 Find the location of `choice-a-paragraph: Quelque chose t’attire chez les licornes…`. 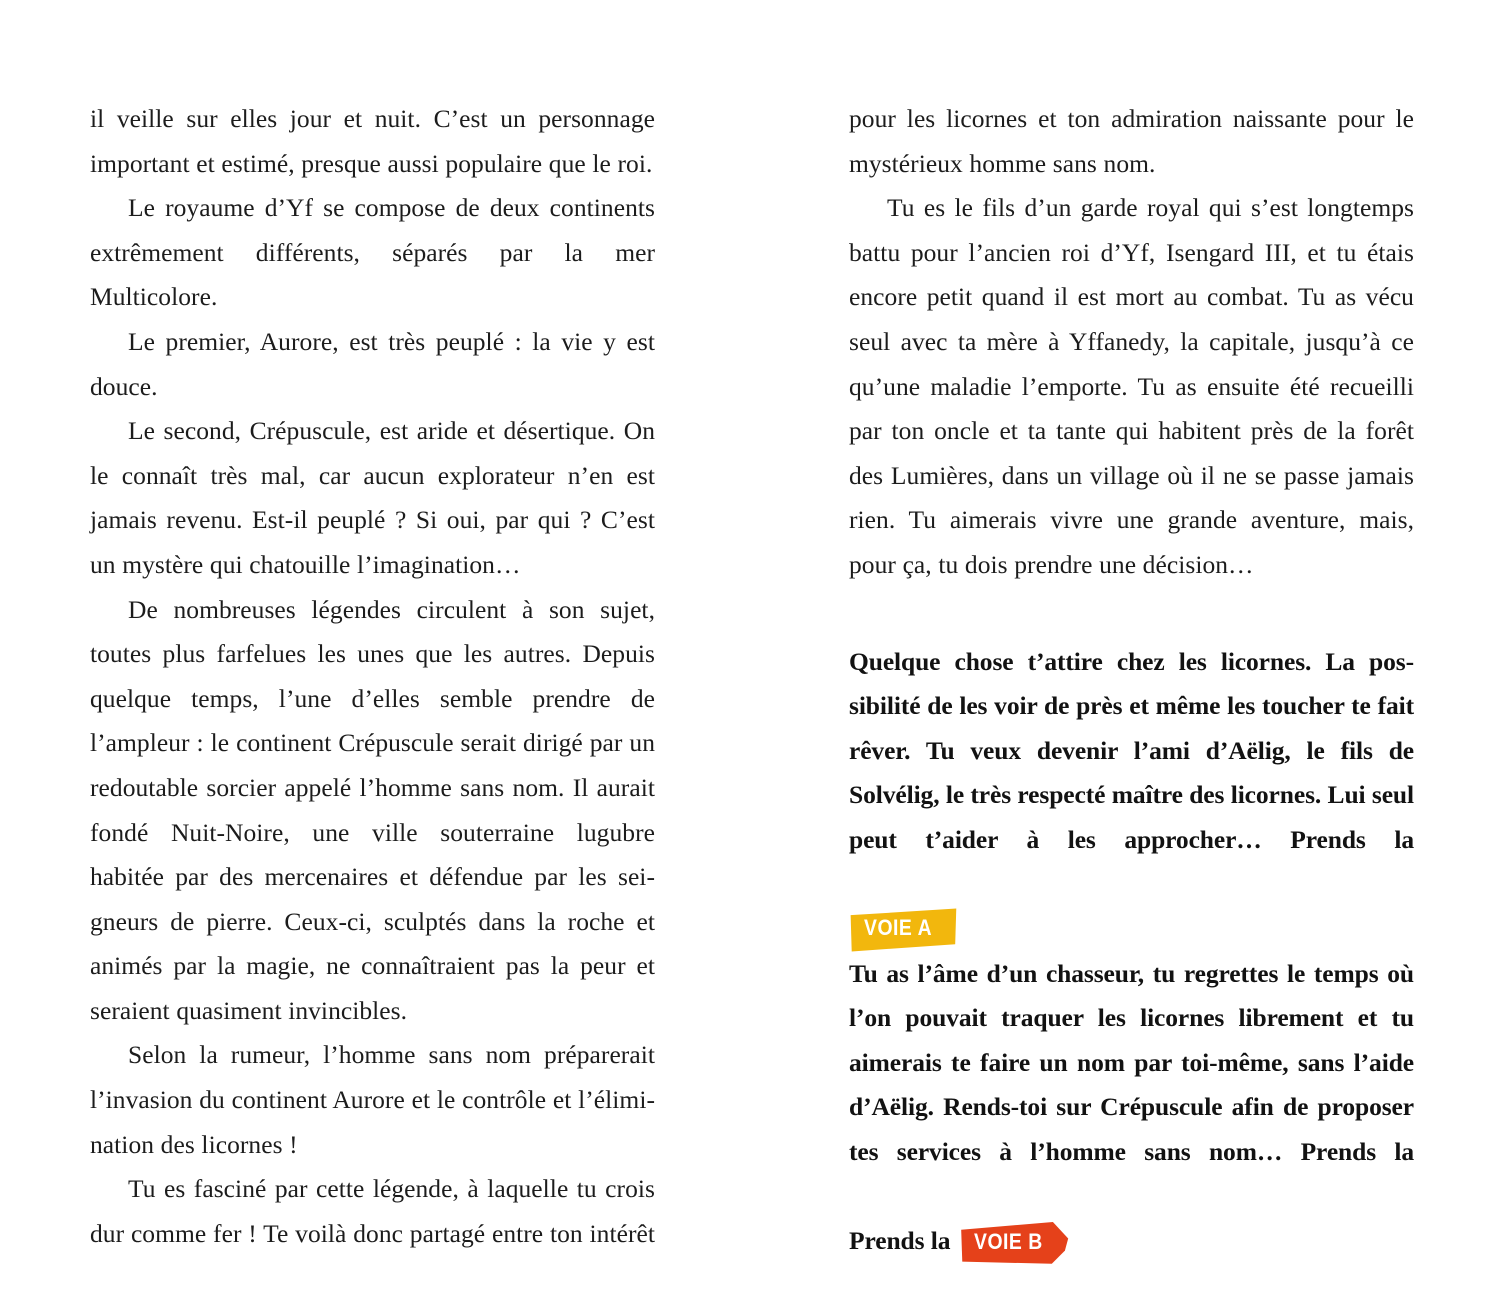

choice-a-paragraph: Quelque chose t’attire chez les licornes… is located at coordinates (1131, 774).